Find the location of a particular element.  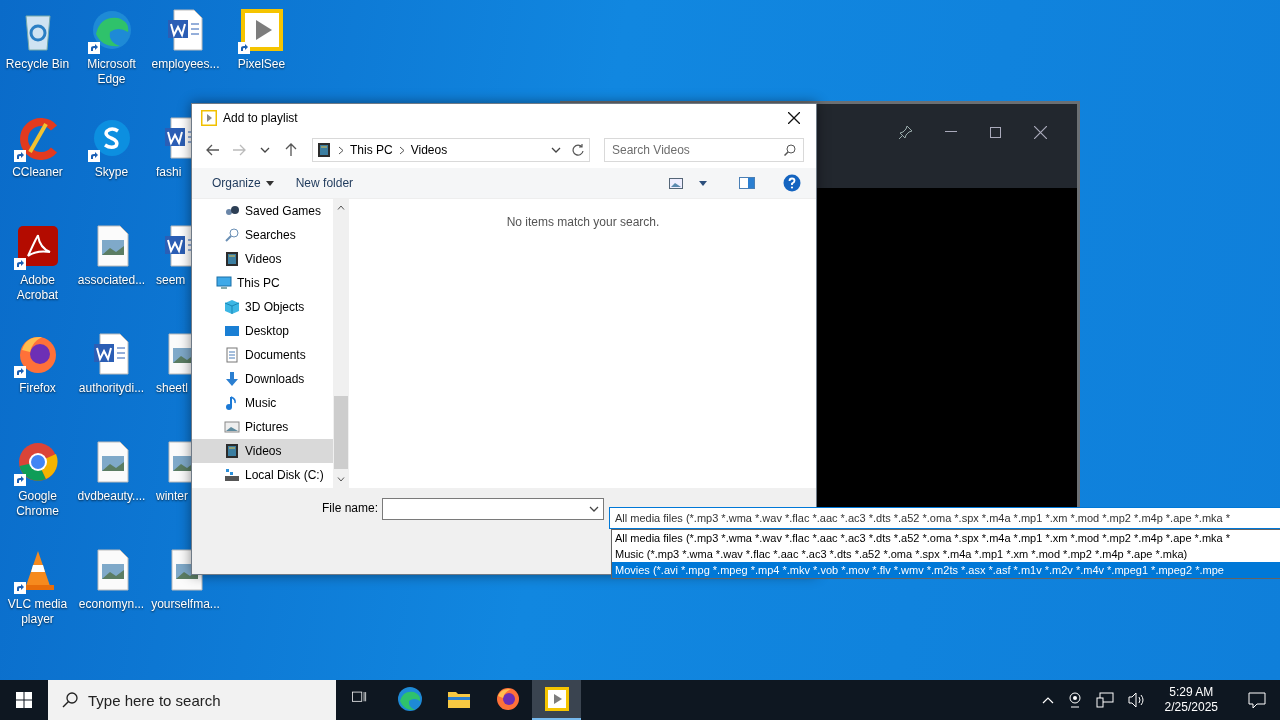

shortcut-label: VLC media player is located at coordinates (37, 612).